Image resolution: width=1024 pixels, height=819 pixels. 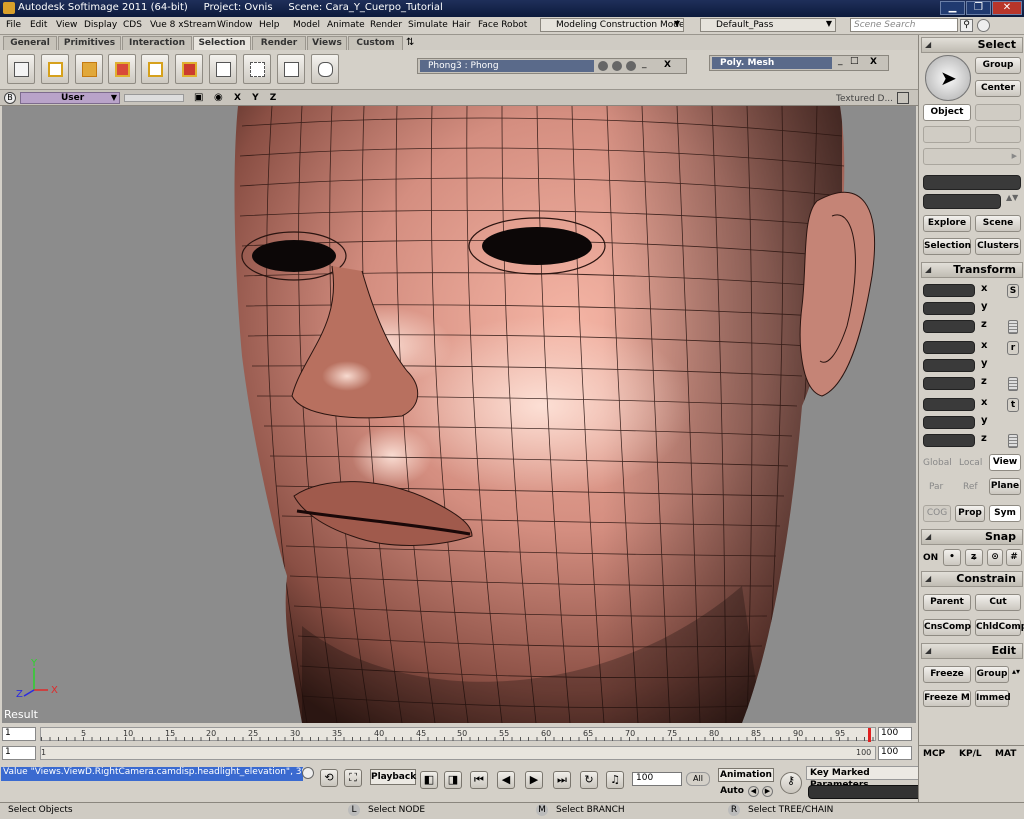 I want to click on par-toggle: Par, so click(x=936, y=487).